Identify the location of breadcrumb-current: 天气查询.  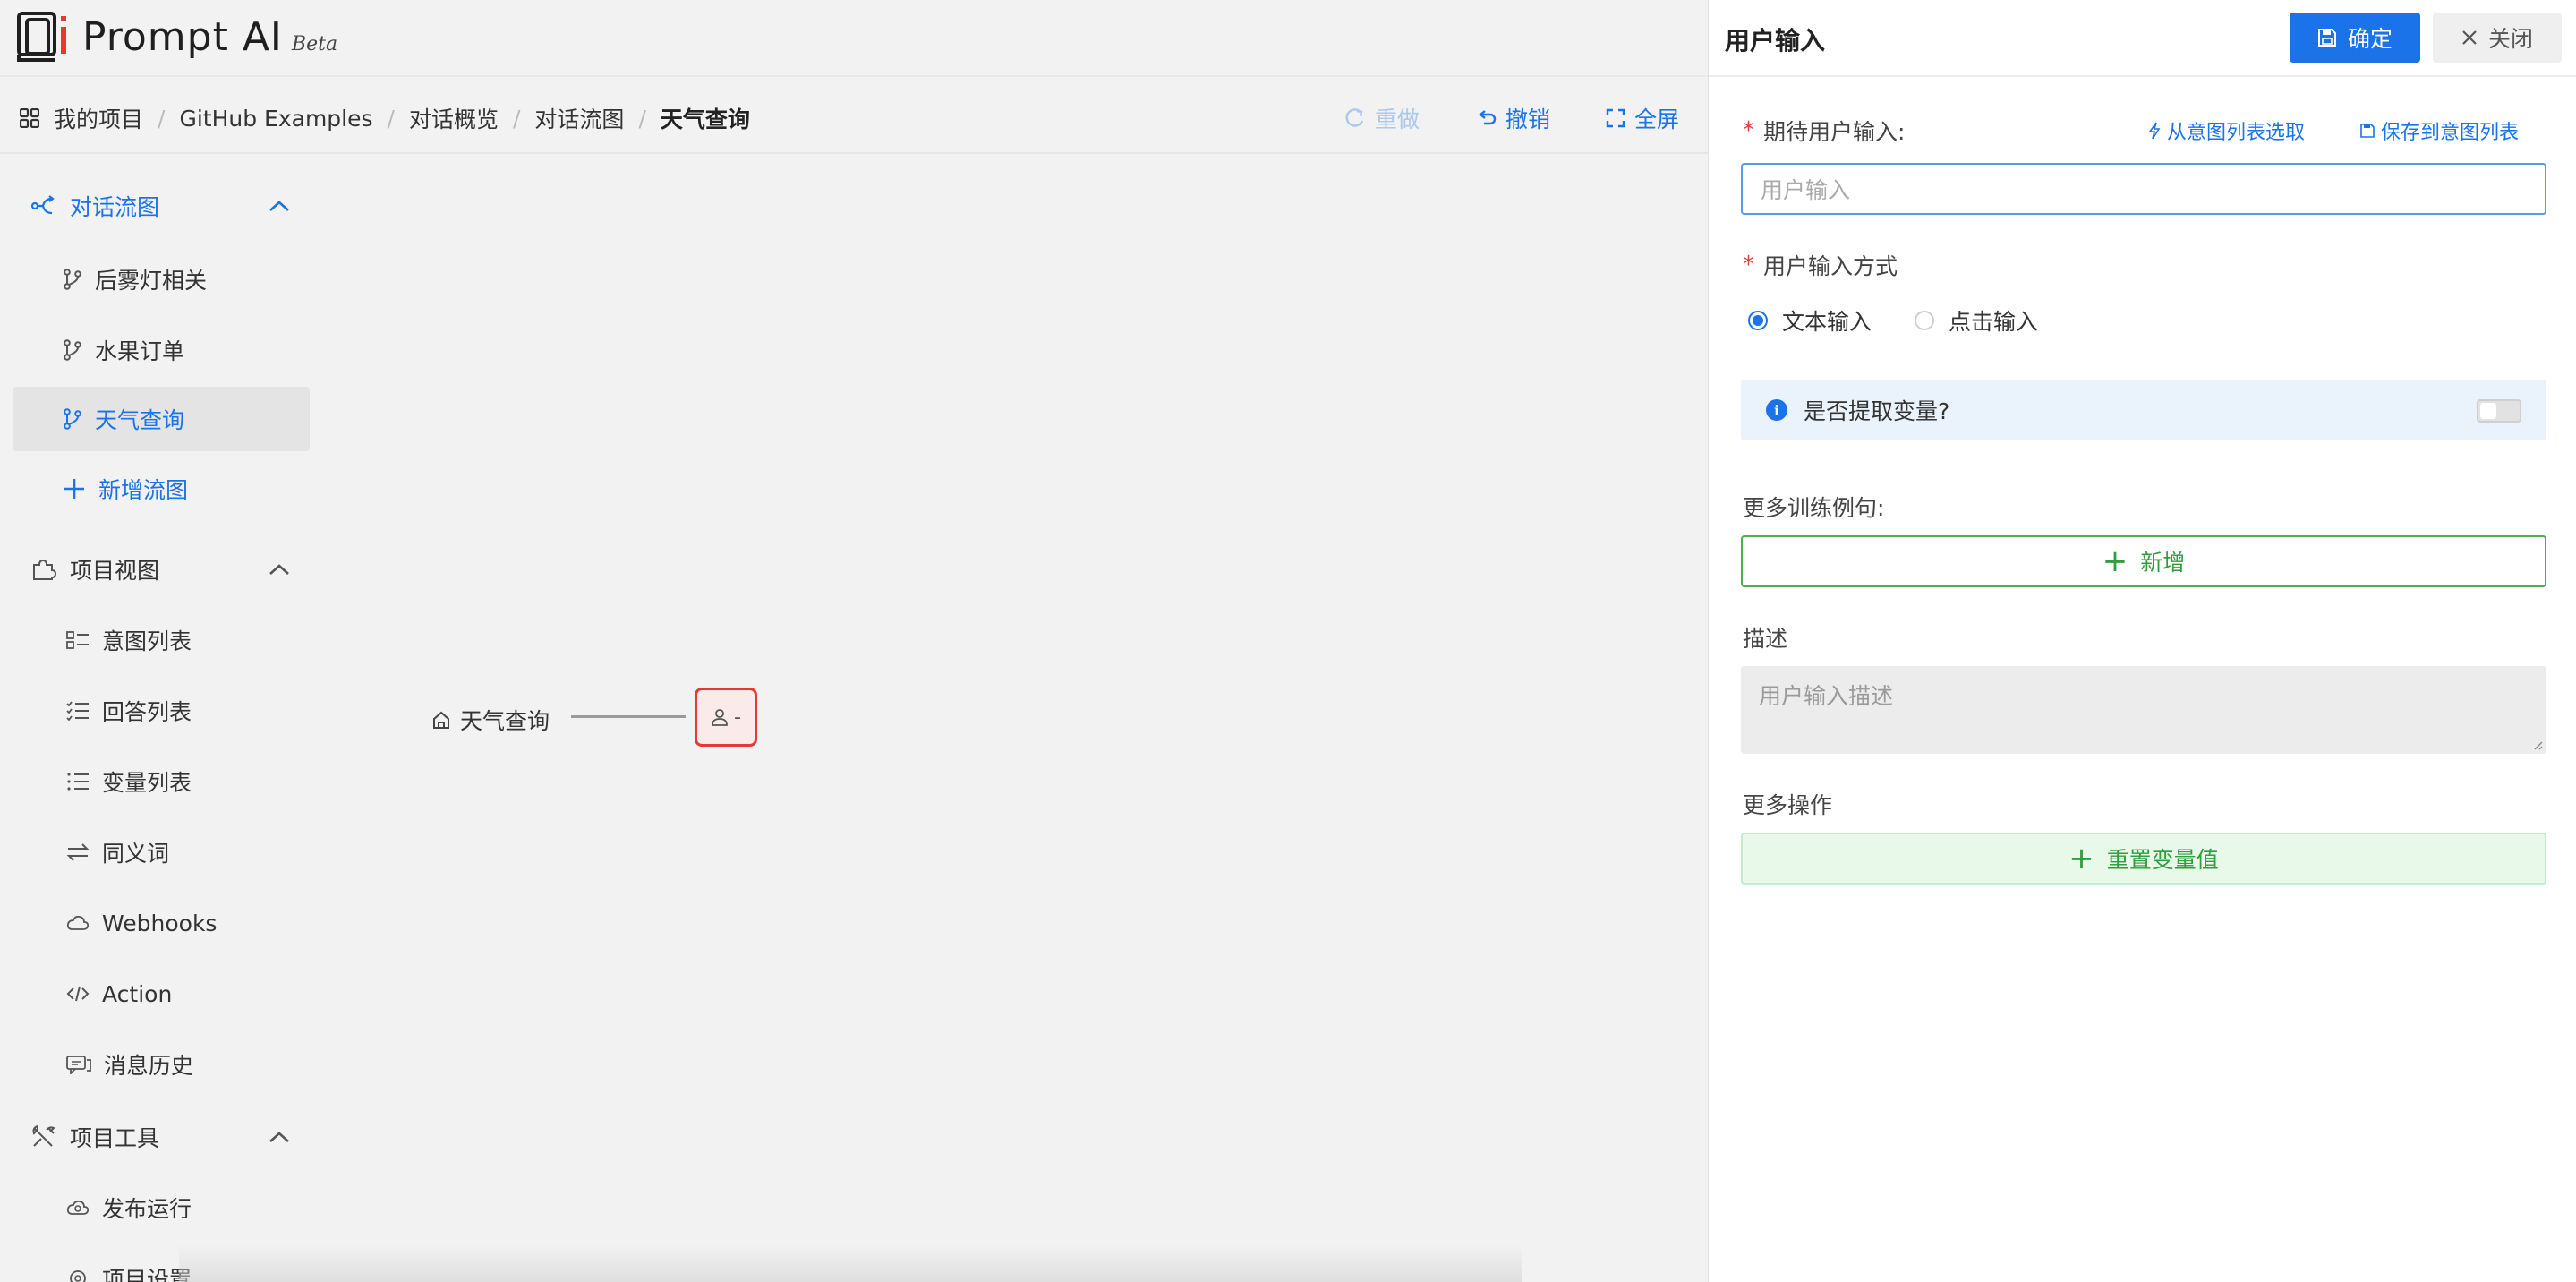
(705, 119).